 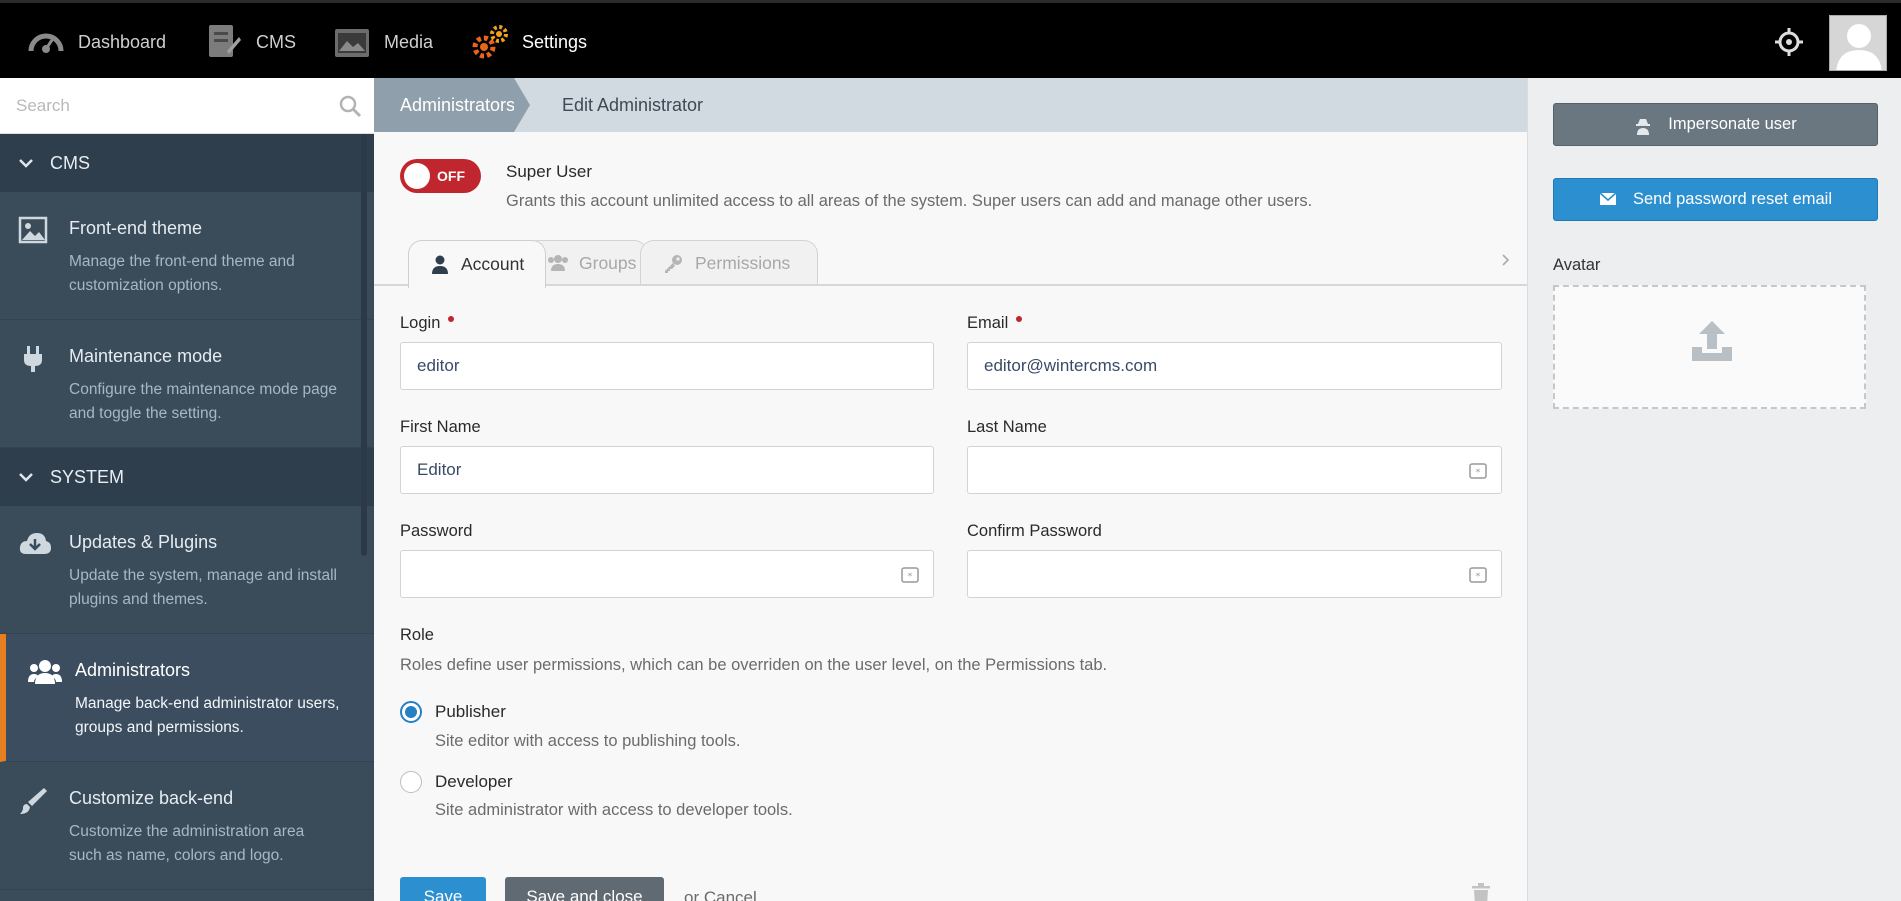 I want to click on send-password-reset-button: Send password reset email, so click(x=1715, y=199).